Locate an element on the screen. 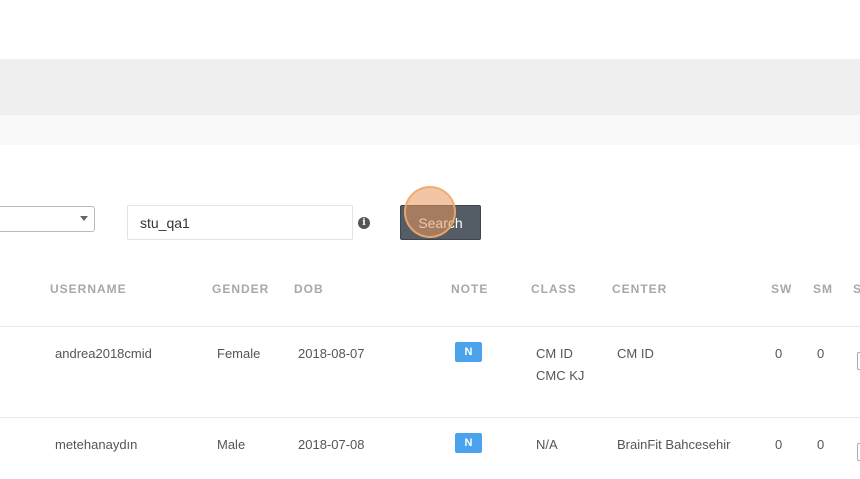 Image resolution: width=860 pixels, height=479 pixels. column-header-s: S is located at coordinates (856, 289).